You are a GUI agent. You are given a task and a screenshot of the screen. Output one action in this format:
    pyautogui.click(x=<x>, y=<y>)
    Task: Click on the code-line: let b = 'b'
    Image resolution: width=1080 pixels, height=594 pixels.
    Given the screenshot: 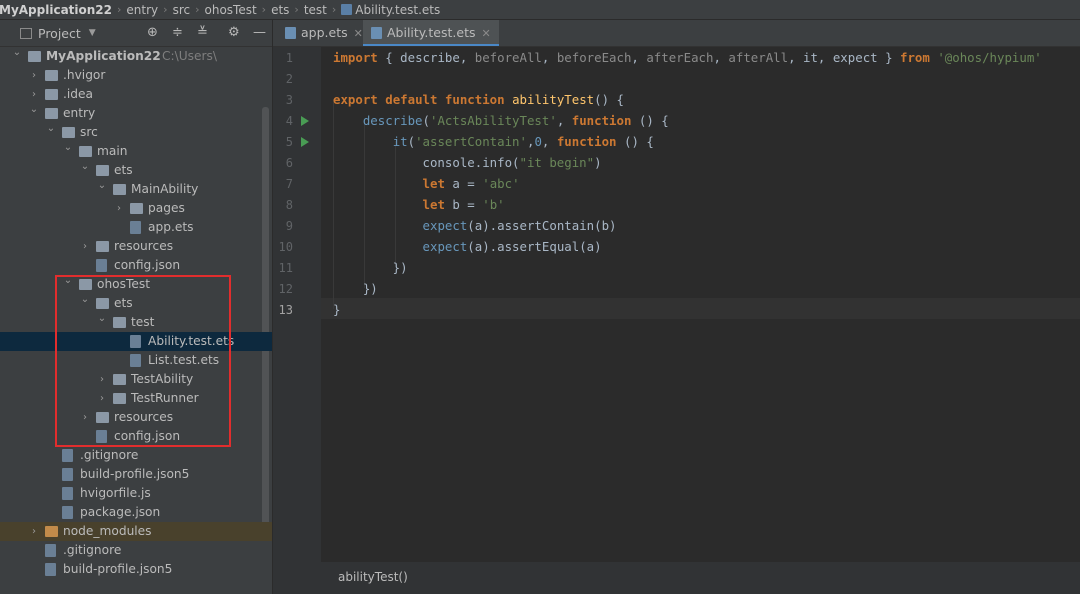 What is the action you would take?
    pyautogui.click(x=463, y=204)
    